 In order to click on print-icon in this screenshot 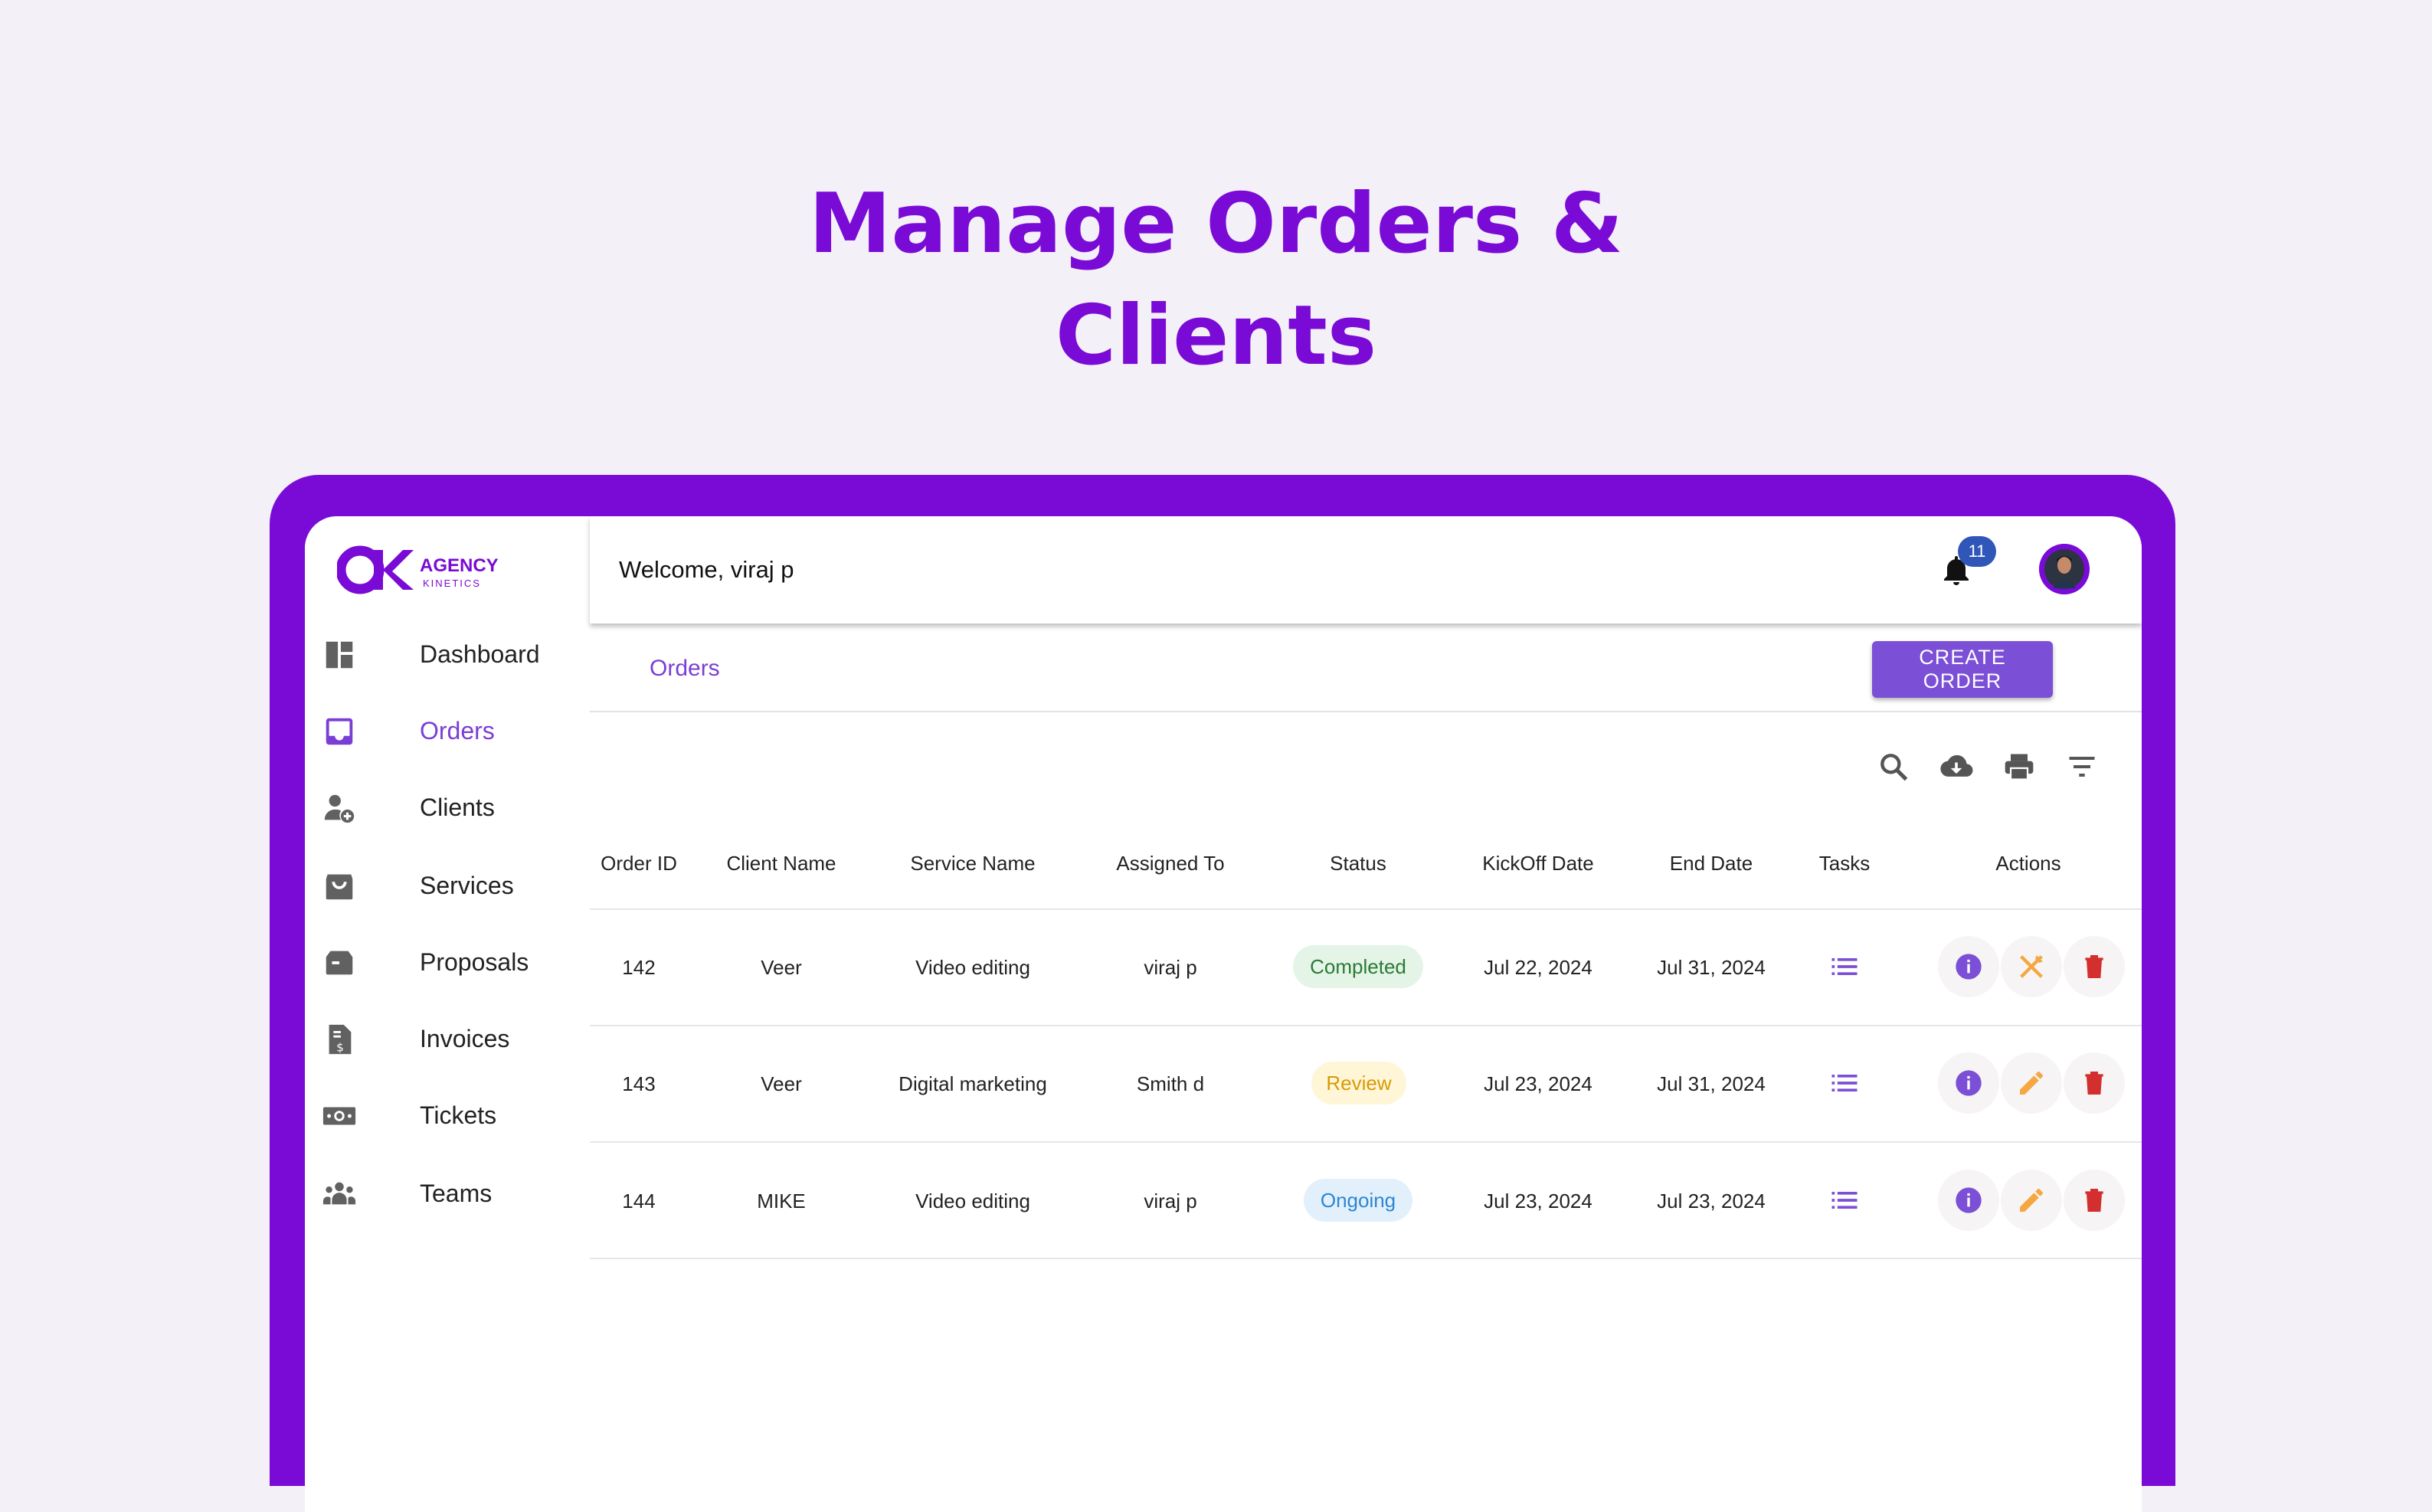, I will do `click(2019, 767)`.